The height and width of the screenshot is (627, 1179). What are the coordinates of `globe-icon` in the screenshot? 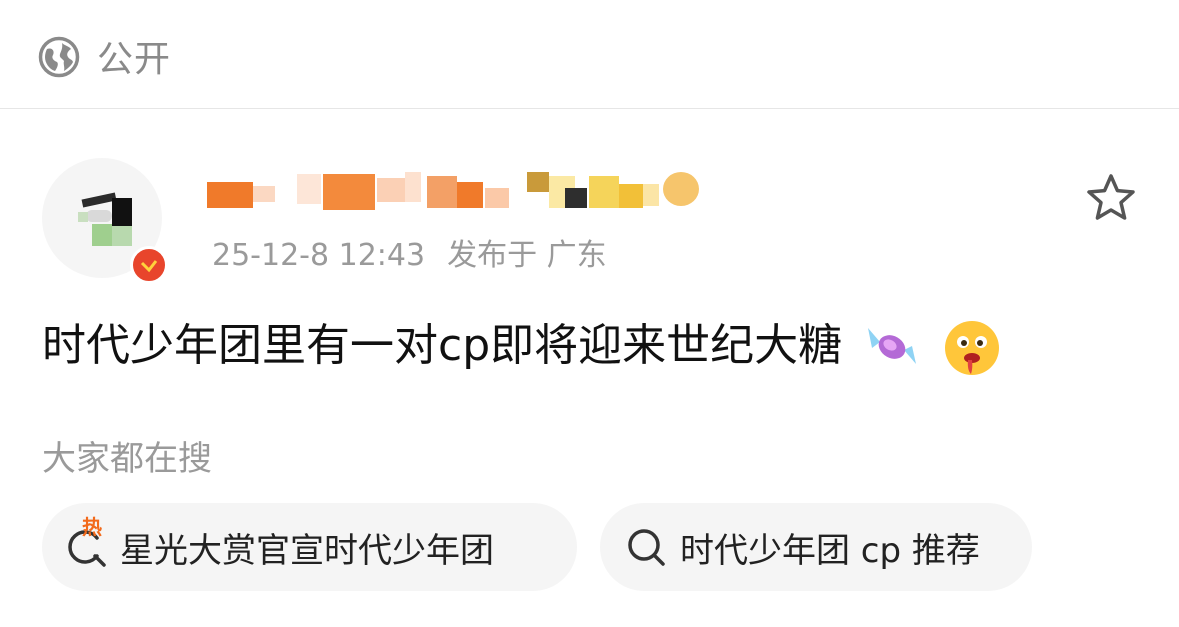 It's located at (59, 57).